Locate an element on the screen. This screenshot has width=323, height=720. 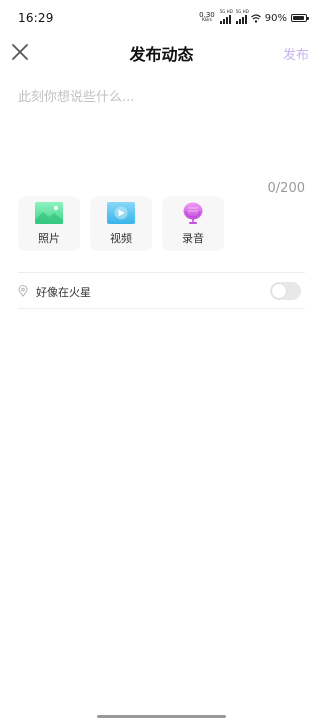
battery-icon is located at coordinates (300, 18).